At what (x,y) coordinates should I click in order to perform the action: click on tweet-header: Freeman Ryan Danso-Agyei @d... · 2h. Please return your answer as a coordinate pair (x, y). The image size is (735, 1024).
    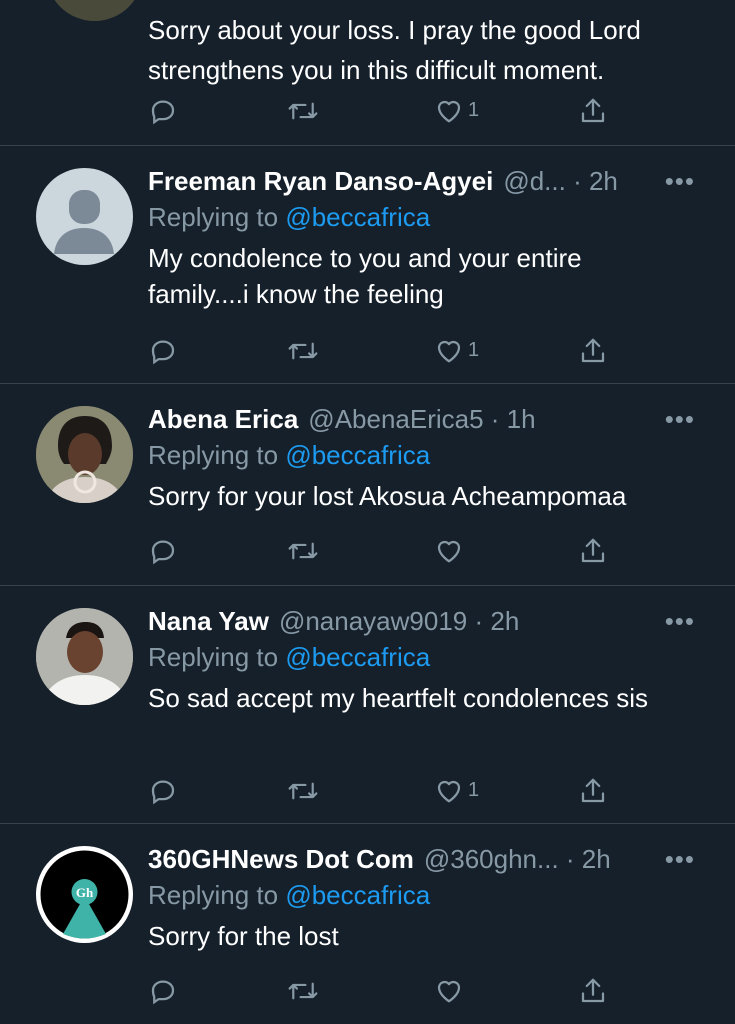
    Looking at the image, I should click on (421, 181).